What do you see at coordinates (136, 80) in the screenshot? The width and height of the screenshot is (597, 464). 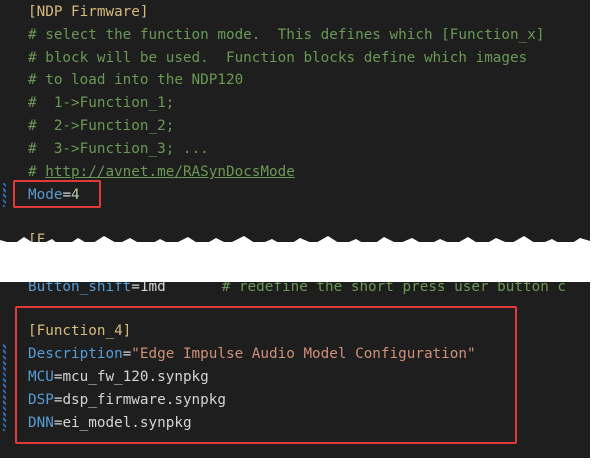 I see `comment-line: # to load into the NDP120` at bounding box center [136, 80].